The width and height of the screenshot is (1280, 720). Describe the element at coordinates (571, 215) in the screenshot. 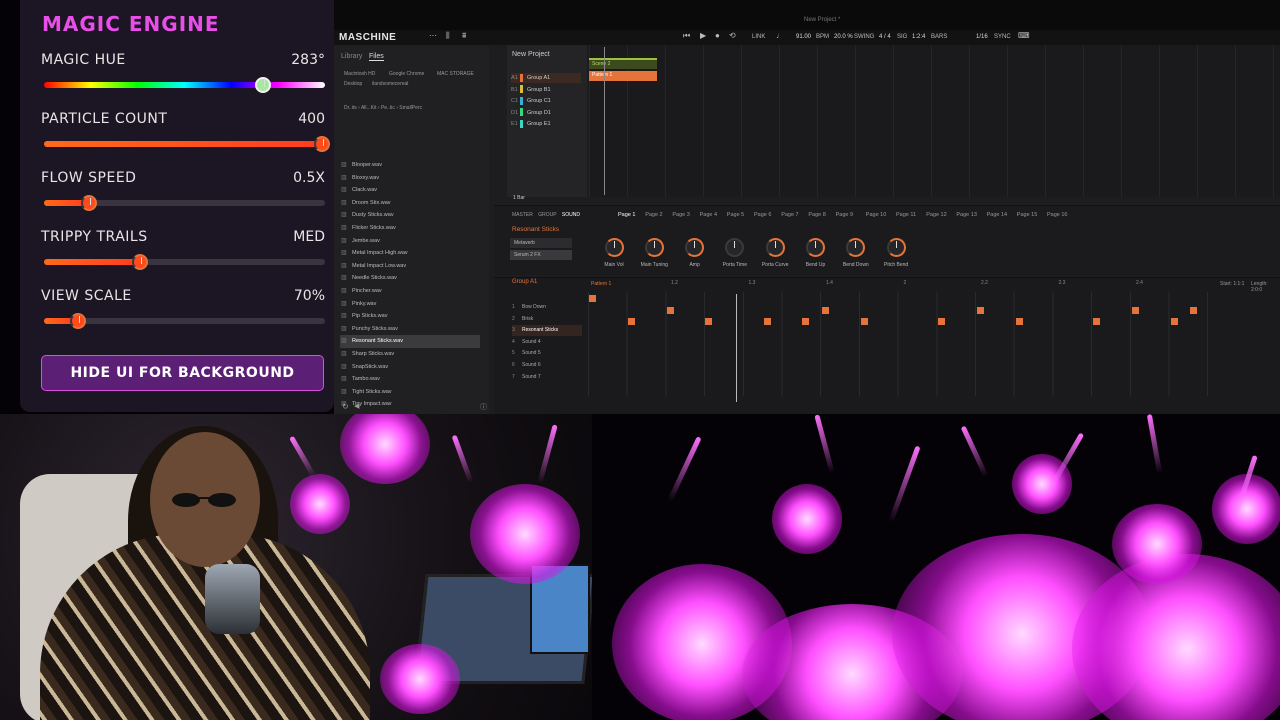

I see `tab-sound: SOUND` at that location.